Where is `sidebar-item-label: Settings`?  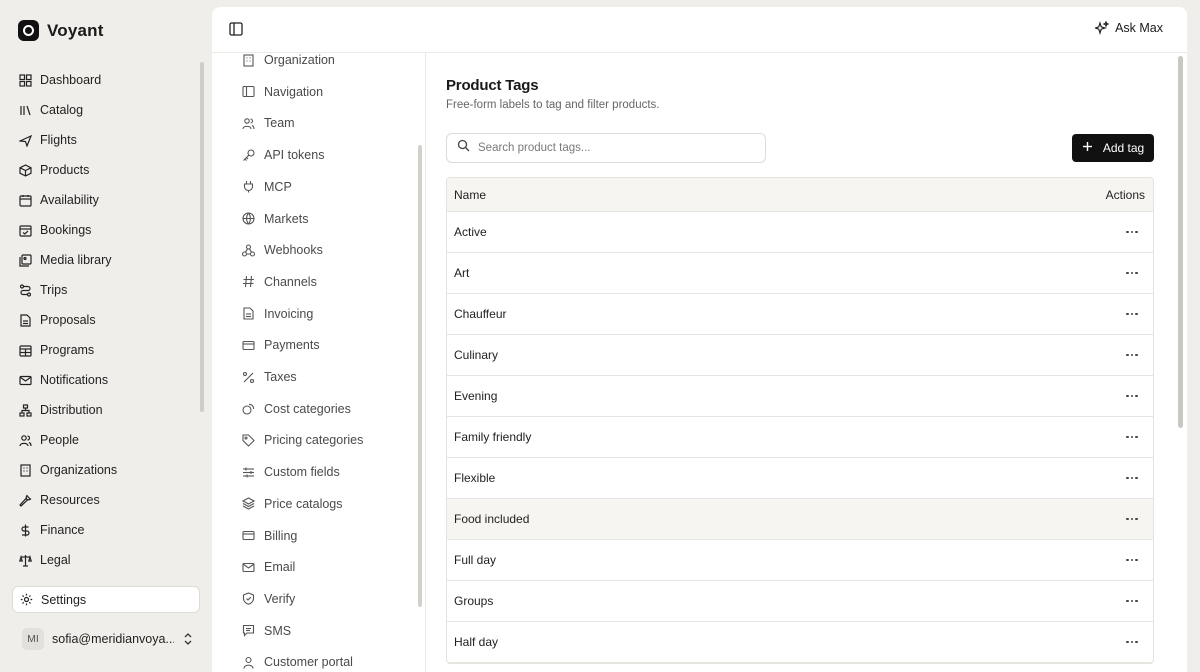 sidebar-item-label: Settings is located at coordinates (64, 599).